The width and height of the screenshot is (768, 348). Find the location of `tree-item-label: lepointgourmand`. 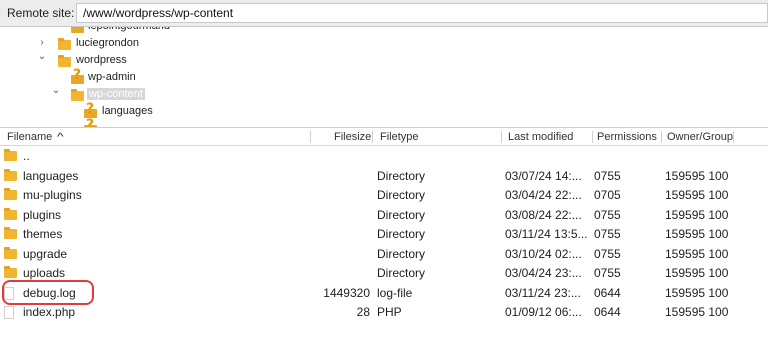

tree-item-label: lepointgourmand is located at coordinates (129, 29).